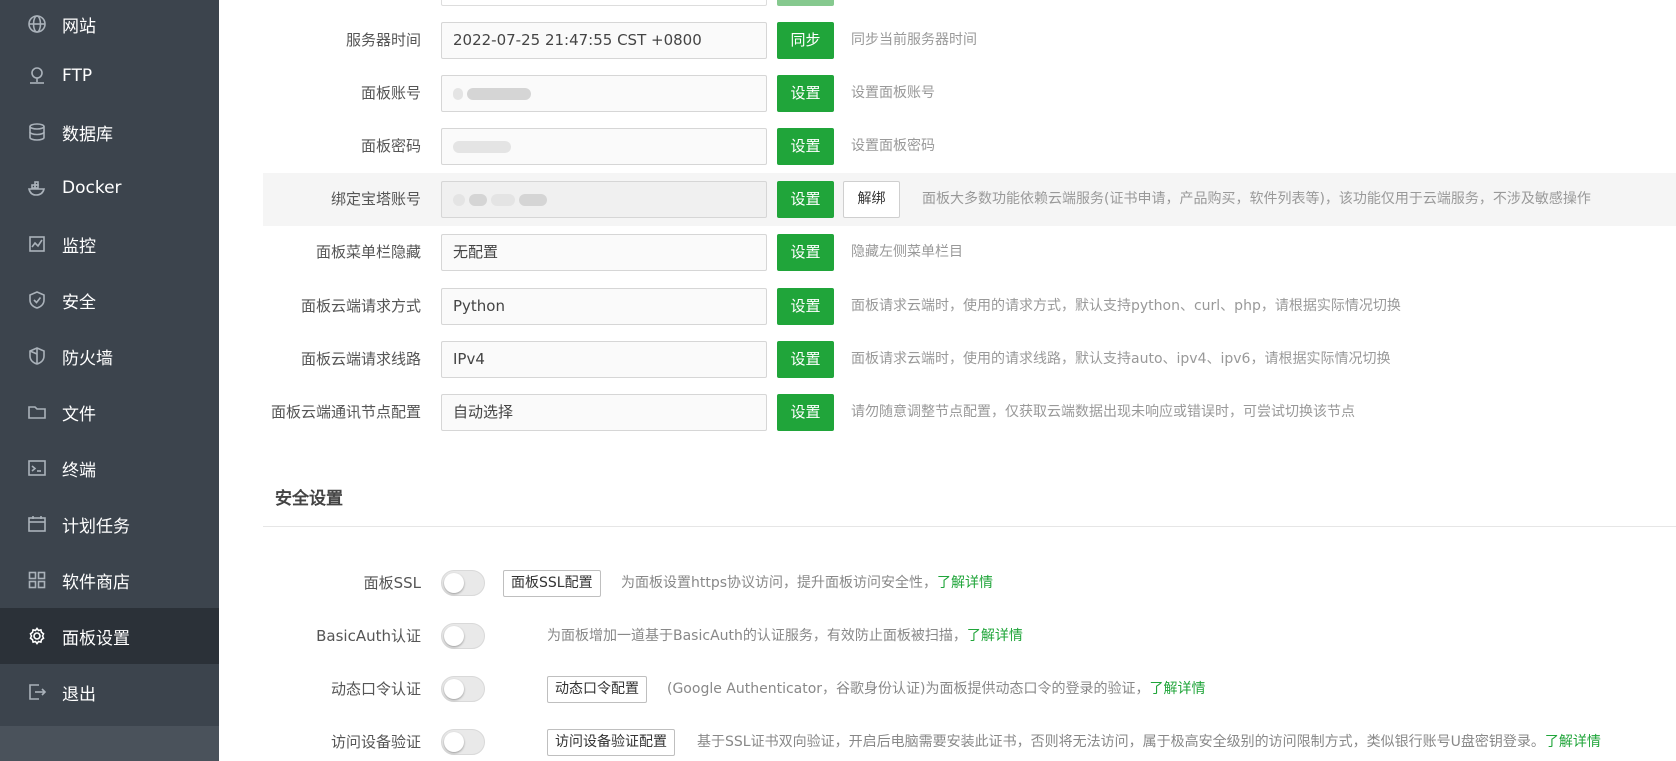  What do you see at coordinates (109, 300) in the screenshot?
I see `sidebar-item-security: 安全` at bounding box center [109, 300].